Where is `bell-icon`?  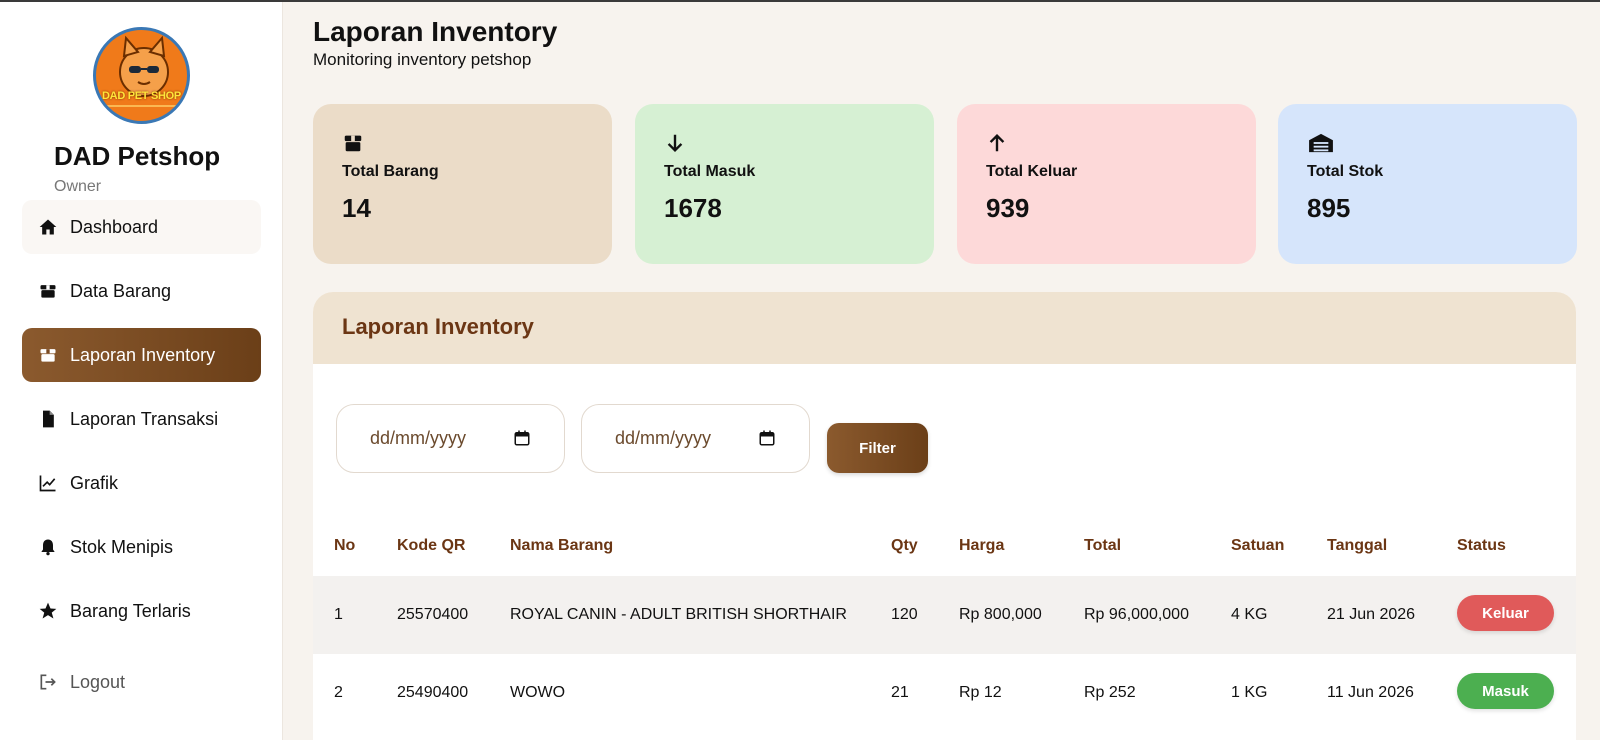 bell-icon is located at coordinates (48, 547).